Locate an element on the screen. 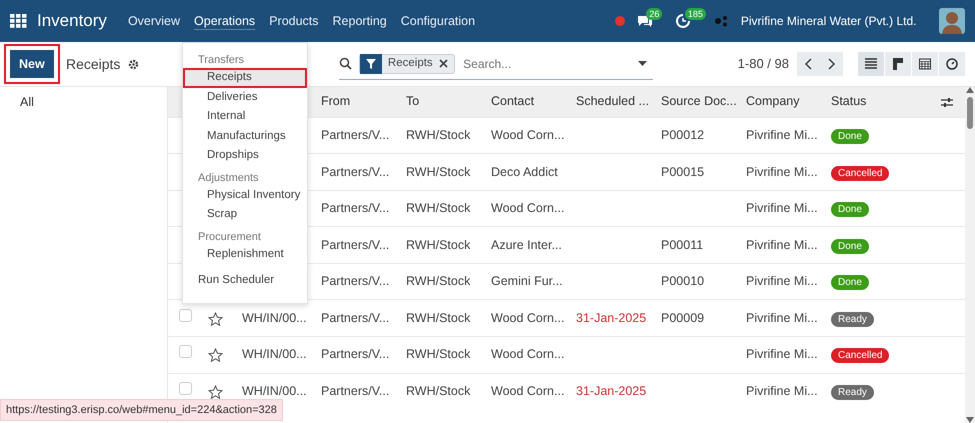  breadcrumb-title: Receipts is located at coordinates (93, 64).